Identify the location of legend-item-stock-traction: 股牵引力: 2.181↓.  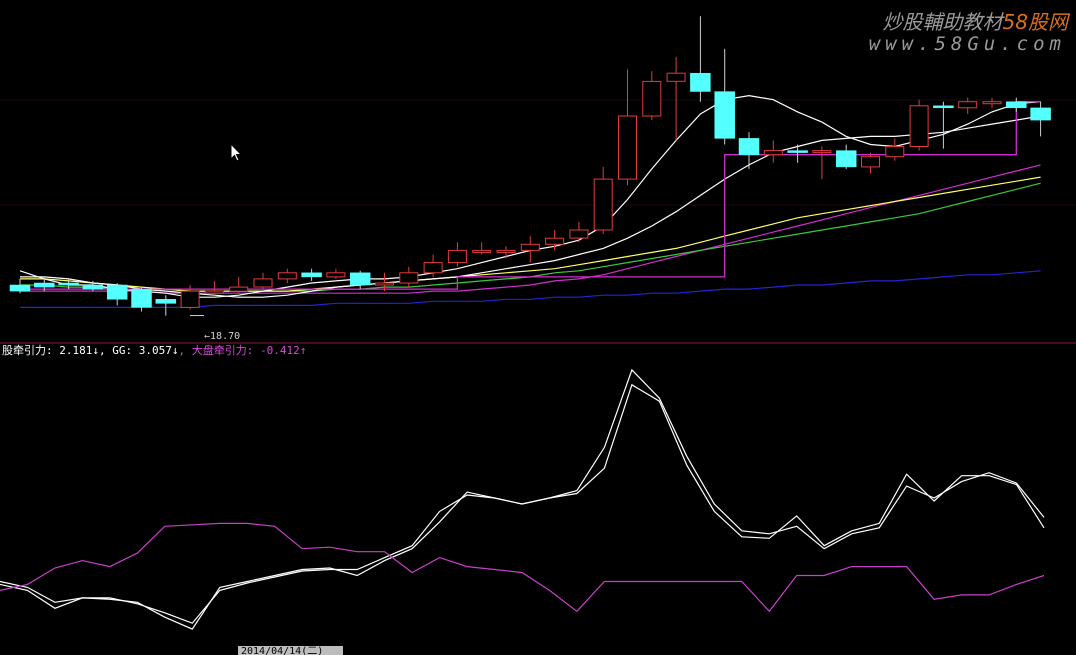
(50, 350).